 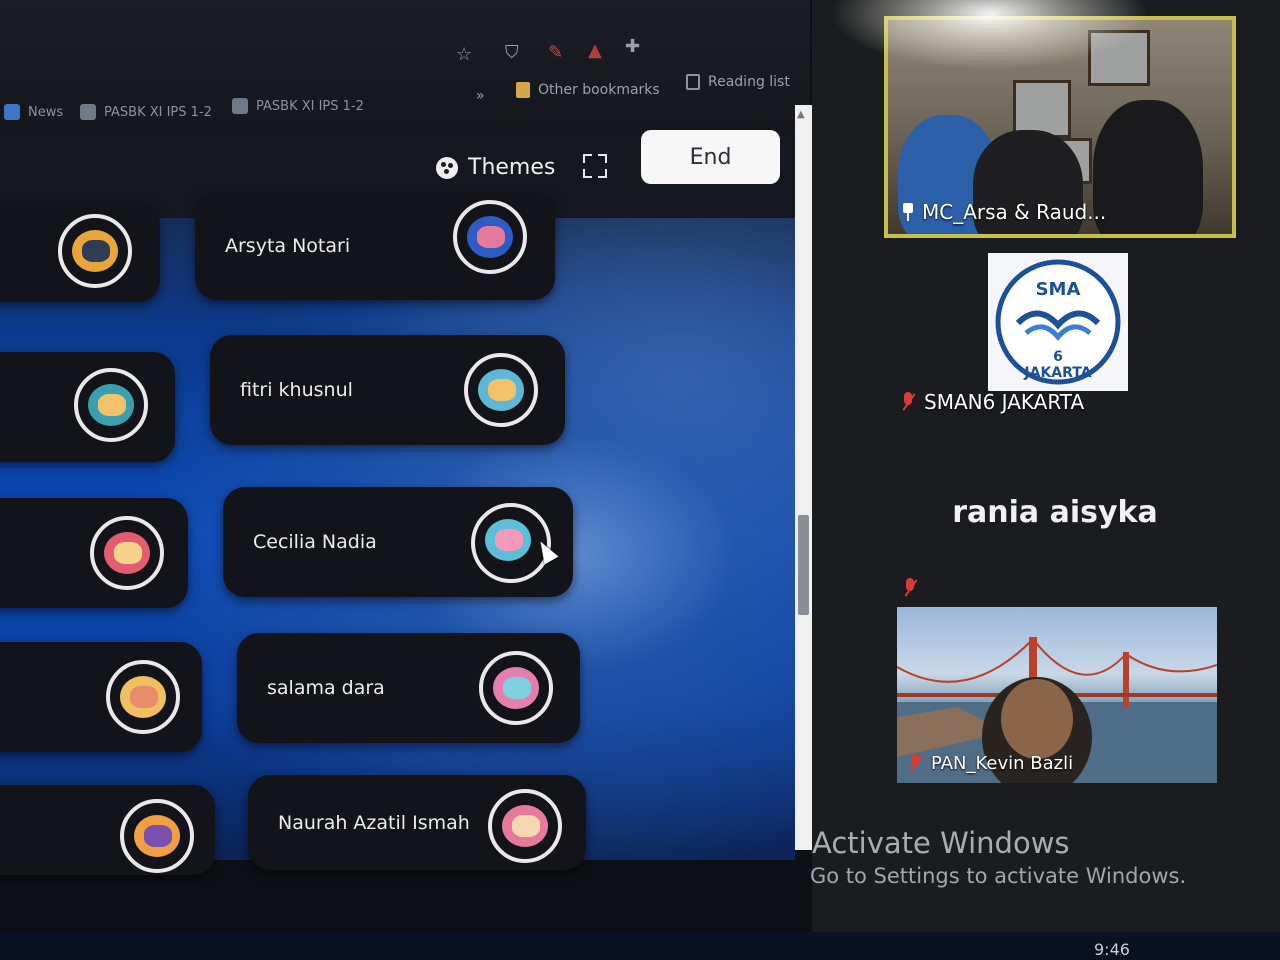 I want to click on end-label: End, so click(x=710, y=157).